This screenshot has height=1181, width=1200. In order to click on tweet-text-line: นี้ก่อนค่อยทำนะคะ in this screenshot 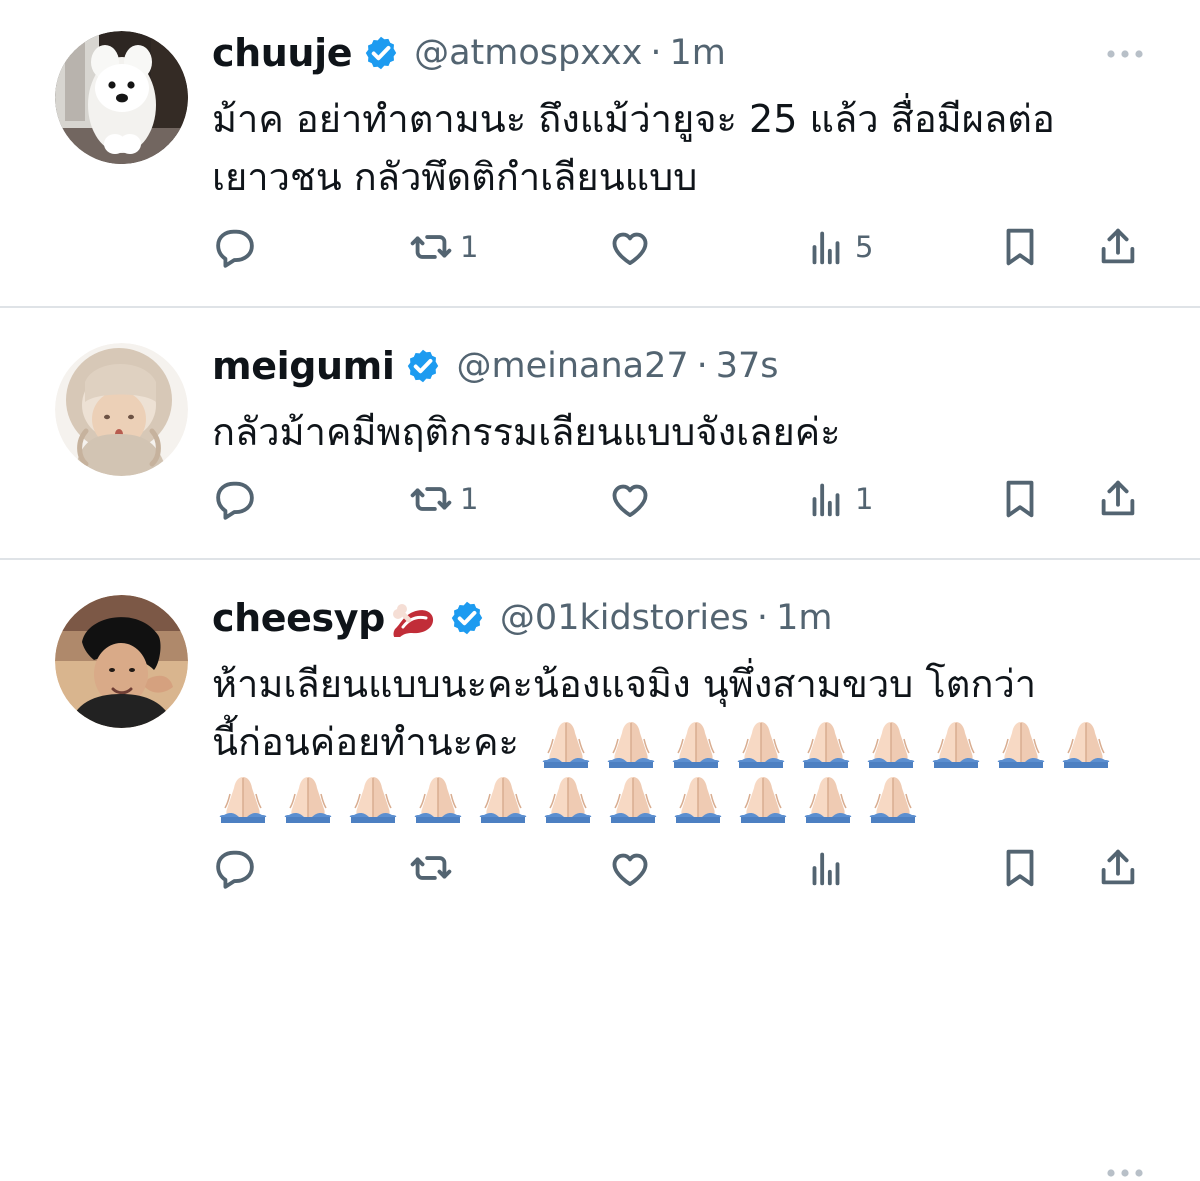, I will do `click(687, 742)`.